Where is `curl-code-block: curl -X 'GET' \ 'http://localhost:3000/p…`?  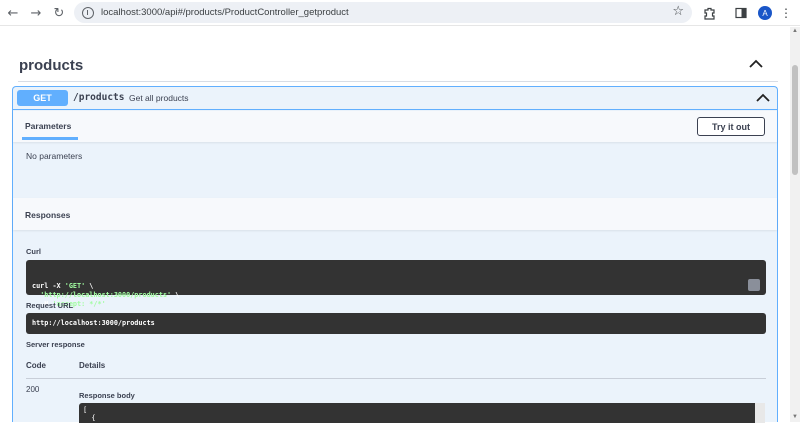 curl-code-block: curl -X 'GET' \ 'http://localhost:3000/p… is located at coordinates (396, 284).